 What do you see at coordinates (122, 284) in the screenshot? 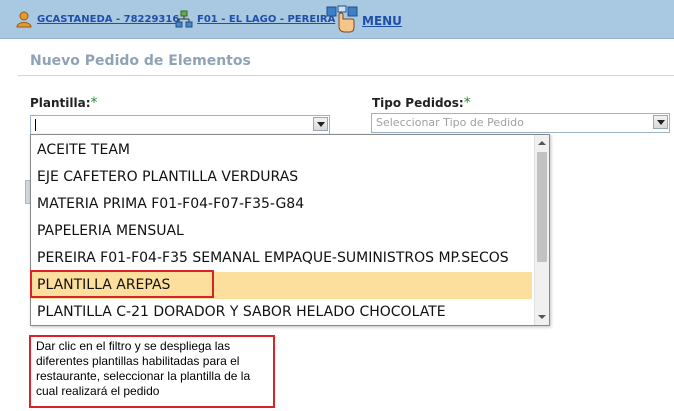
I see `highlight-box` at bounding box center [122, 284].